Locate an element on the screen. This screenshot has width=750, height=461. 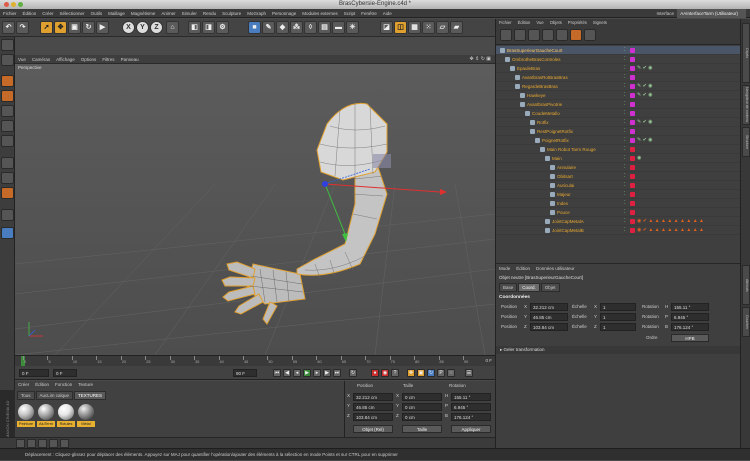
coord-size-x: 0 cm is located at coordinates (422, 397).